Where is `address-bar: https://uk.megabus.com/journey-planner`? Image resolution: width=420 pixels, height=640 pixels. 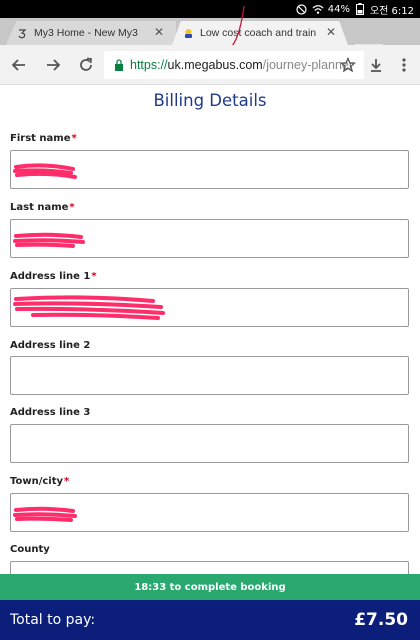 address-bar: https://uk.megabus.com/journey-planner is located at coordinates (234, 65).